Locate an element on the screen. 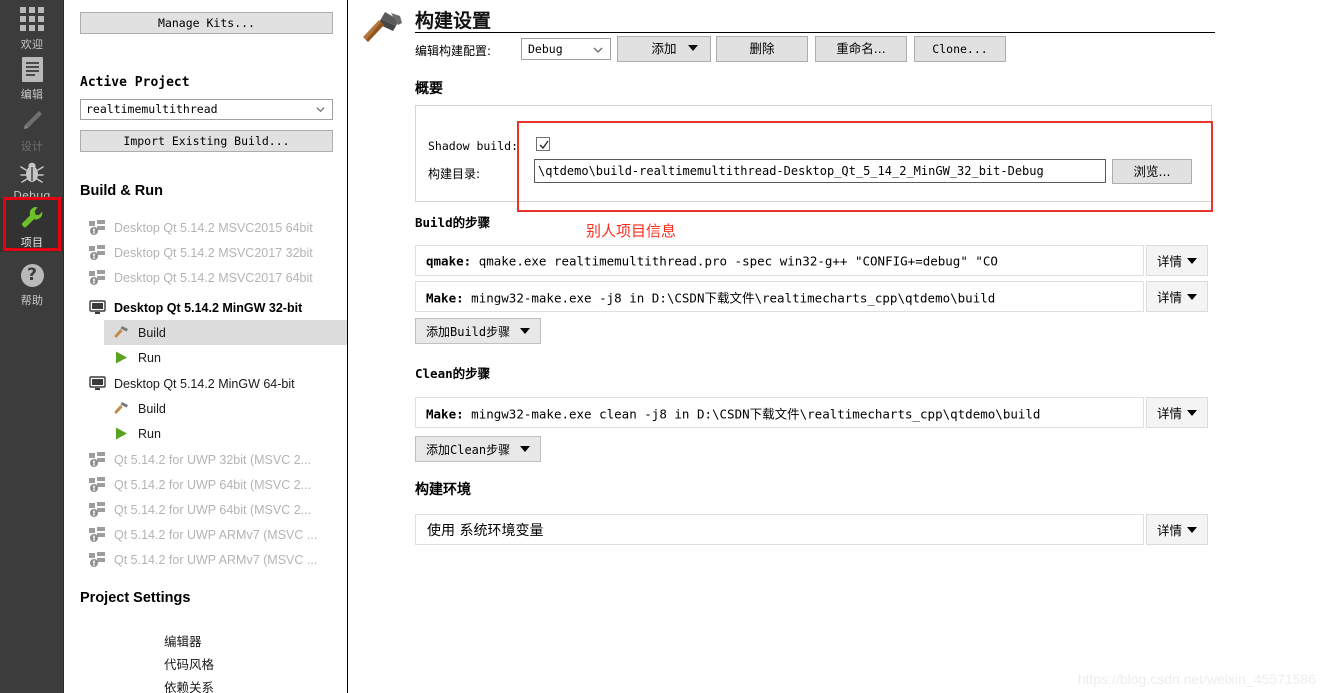 The width and height of the screenshot is (1324, 693). wrench-icon is located at coordinates (32, 217).